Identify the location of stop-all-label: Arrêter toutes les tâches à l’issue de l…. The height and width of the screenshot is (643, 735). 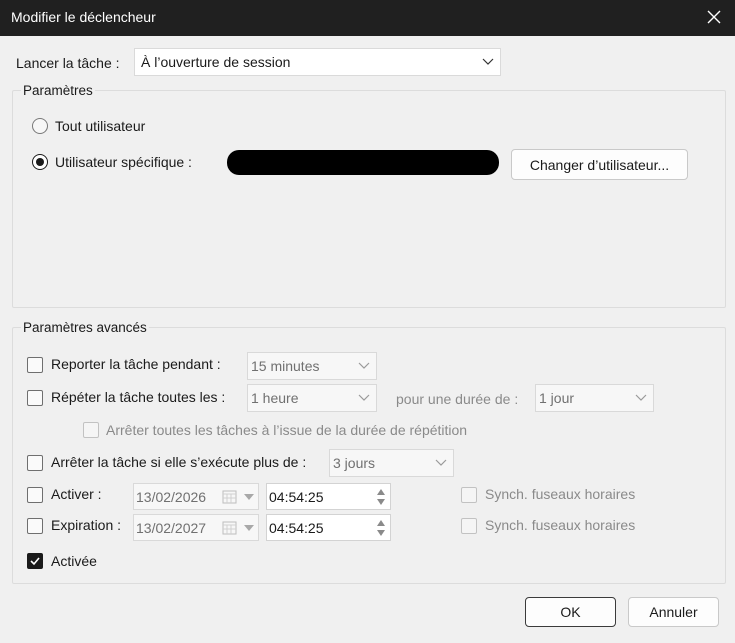
(287, 430).